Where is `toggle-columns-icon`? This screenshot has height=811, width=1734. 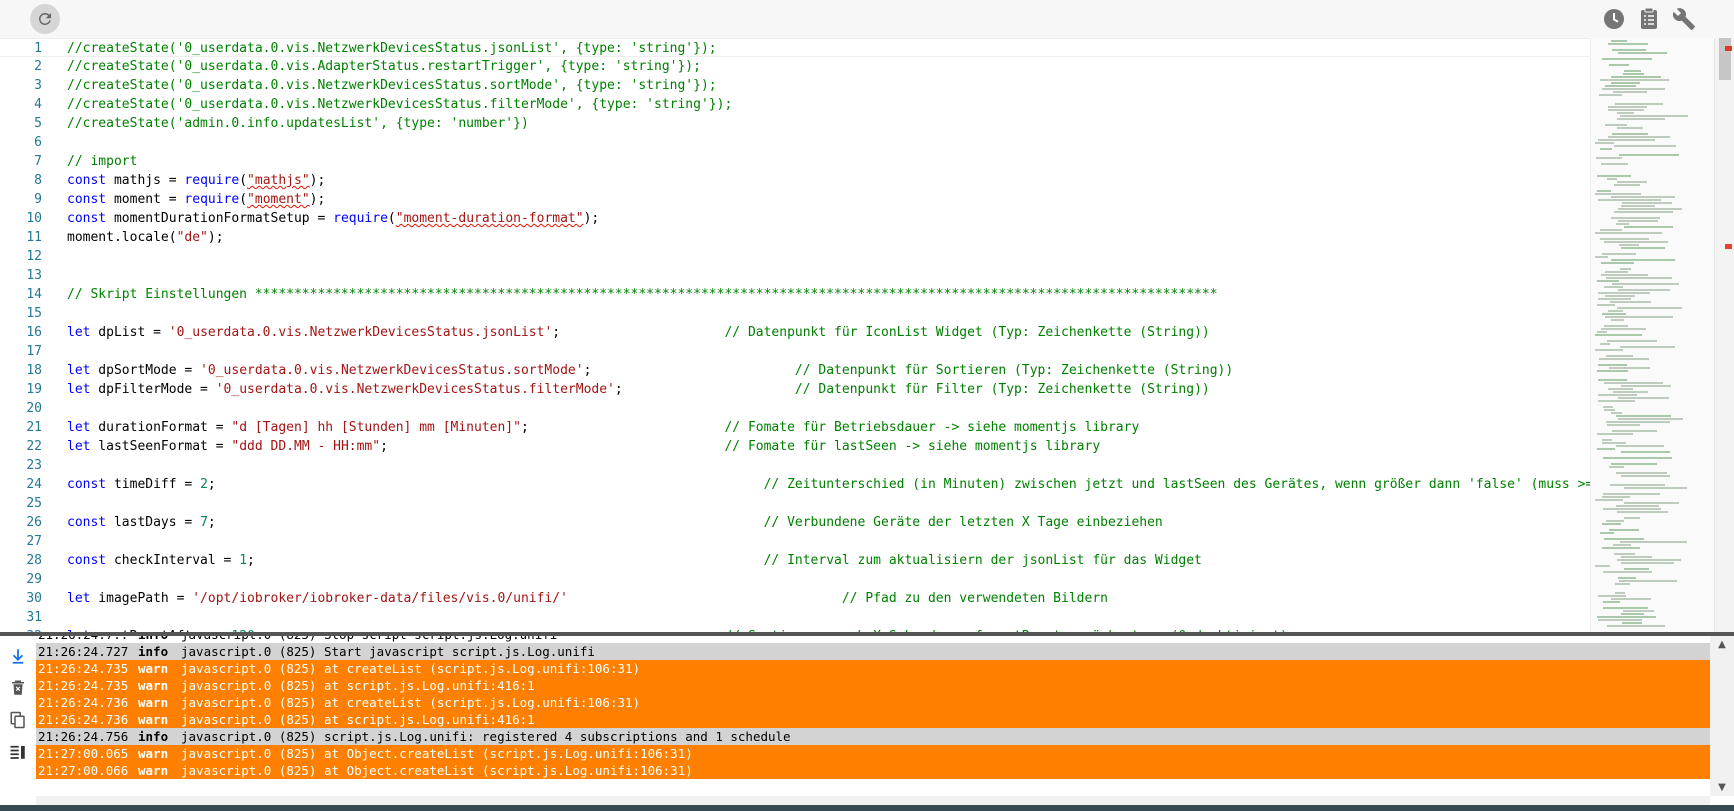
toggle-columns-icon is located at coordinates (17, 752).